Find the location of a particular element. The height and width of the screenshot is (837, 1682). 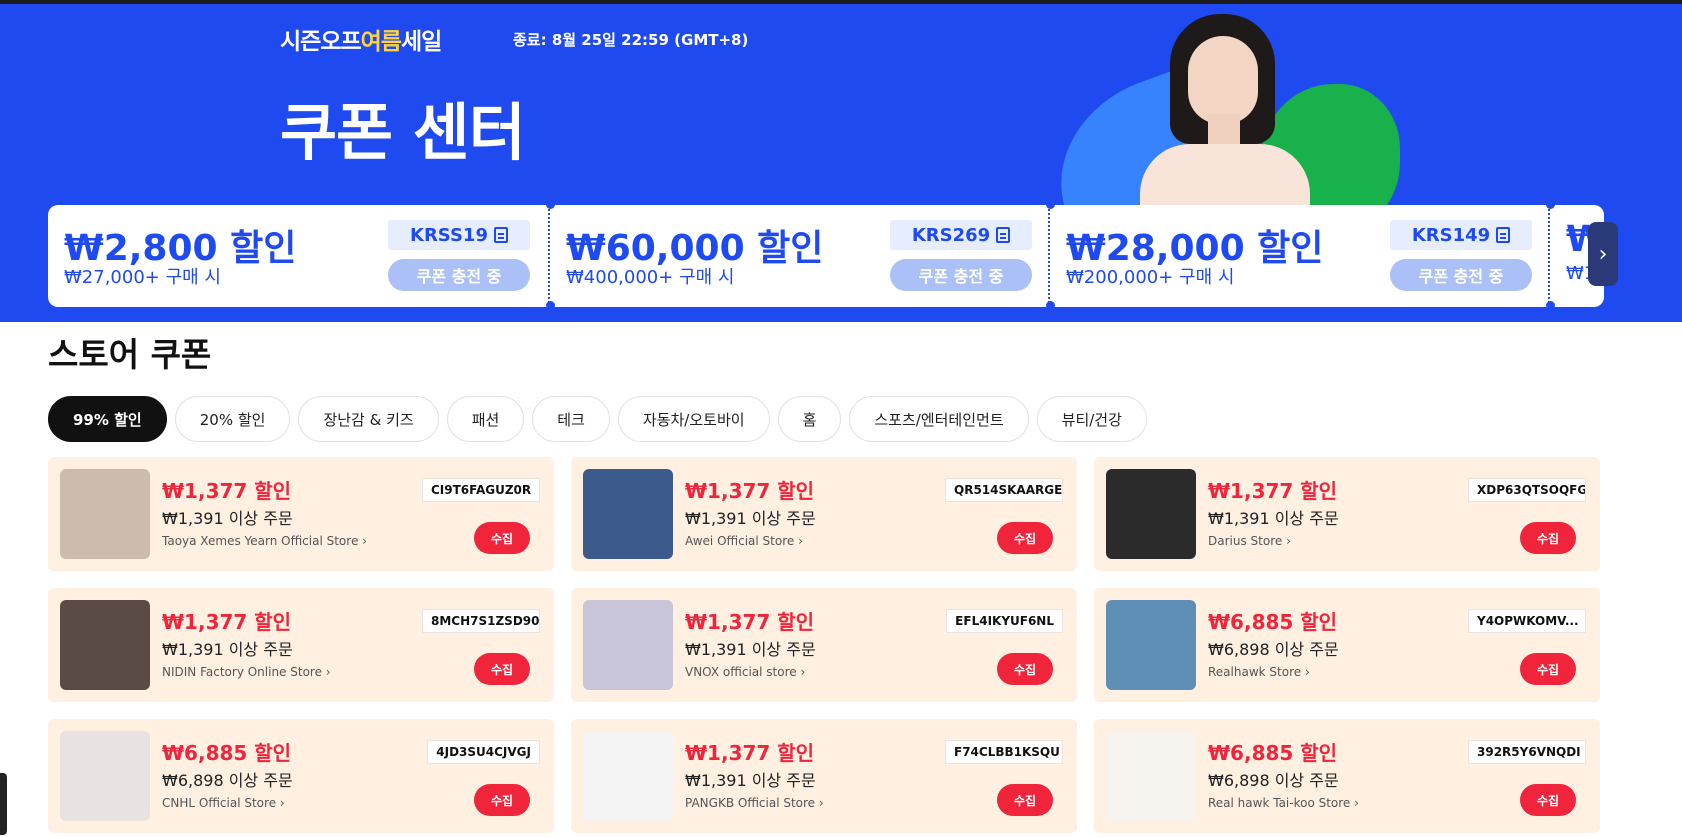

coupon-condition: ₩200,000+ 구매 시 is located at coordinates (1150, 277).